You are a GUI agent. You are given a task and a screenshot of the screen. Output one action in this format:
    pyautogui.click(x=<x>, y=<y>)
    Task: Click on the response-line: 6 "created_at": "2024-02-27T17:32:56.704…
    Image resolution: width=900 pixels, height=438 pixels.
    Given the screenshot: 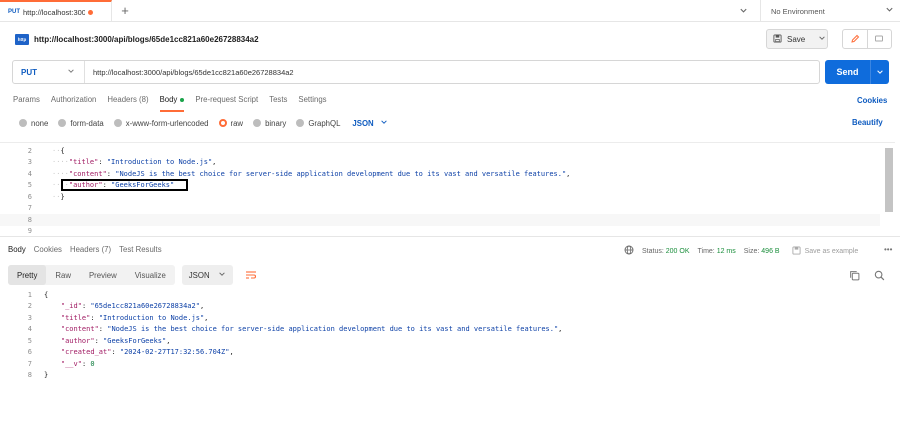 What is the action you would take?
    pyautogui.click(x=130, y=352)
    